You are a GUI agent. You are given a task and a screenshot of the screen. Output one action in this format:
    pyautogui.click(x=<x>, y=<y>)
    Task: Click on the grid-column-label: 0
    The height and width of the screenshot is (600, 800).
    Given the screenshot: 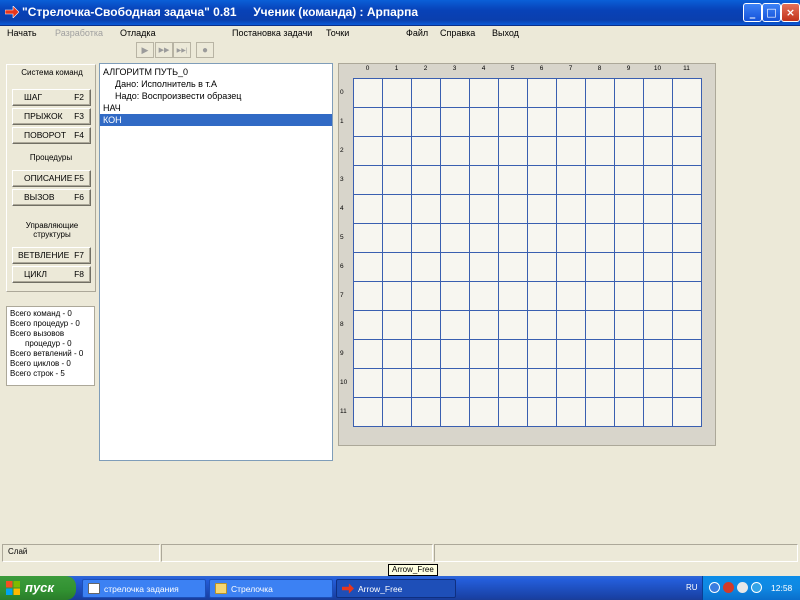 What is the action you would take?
    pyautogui.click(x=367, y=68)
    